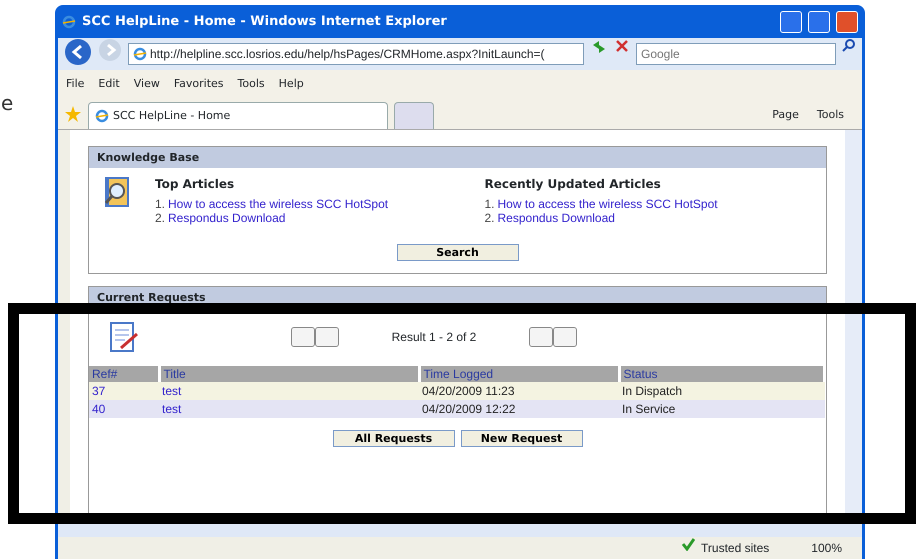 Image resolution: width=924 pixels, height=559 pixels. What do you see at coordinates (541, 337) in the screenshot?
I see `next-page-button` at bounding box center [541, 337].